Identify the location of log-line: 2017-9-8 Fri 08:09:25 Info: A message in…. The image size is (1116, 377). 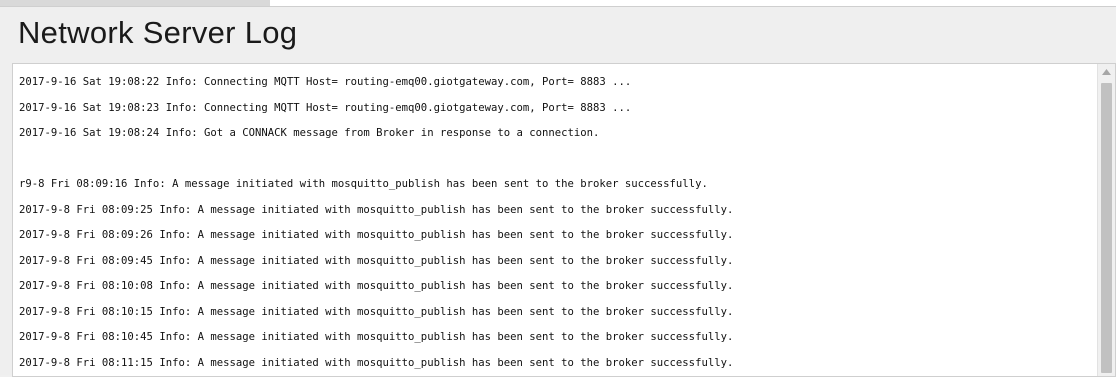
(376, 209).